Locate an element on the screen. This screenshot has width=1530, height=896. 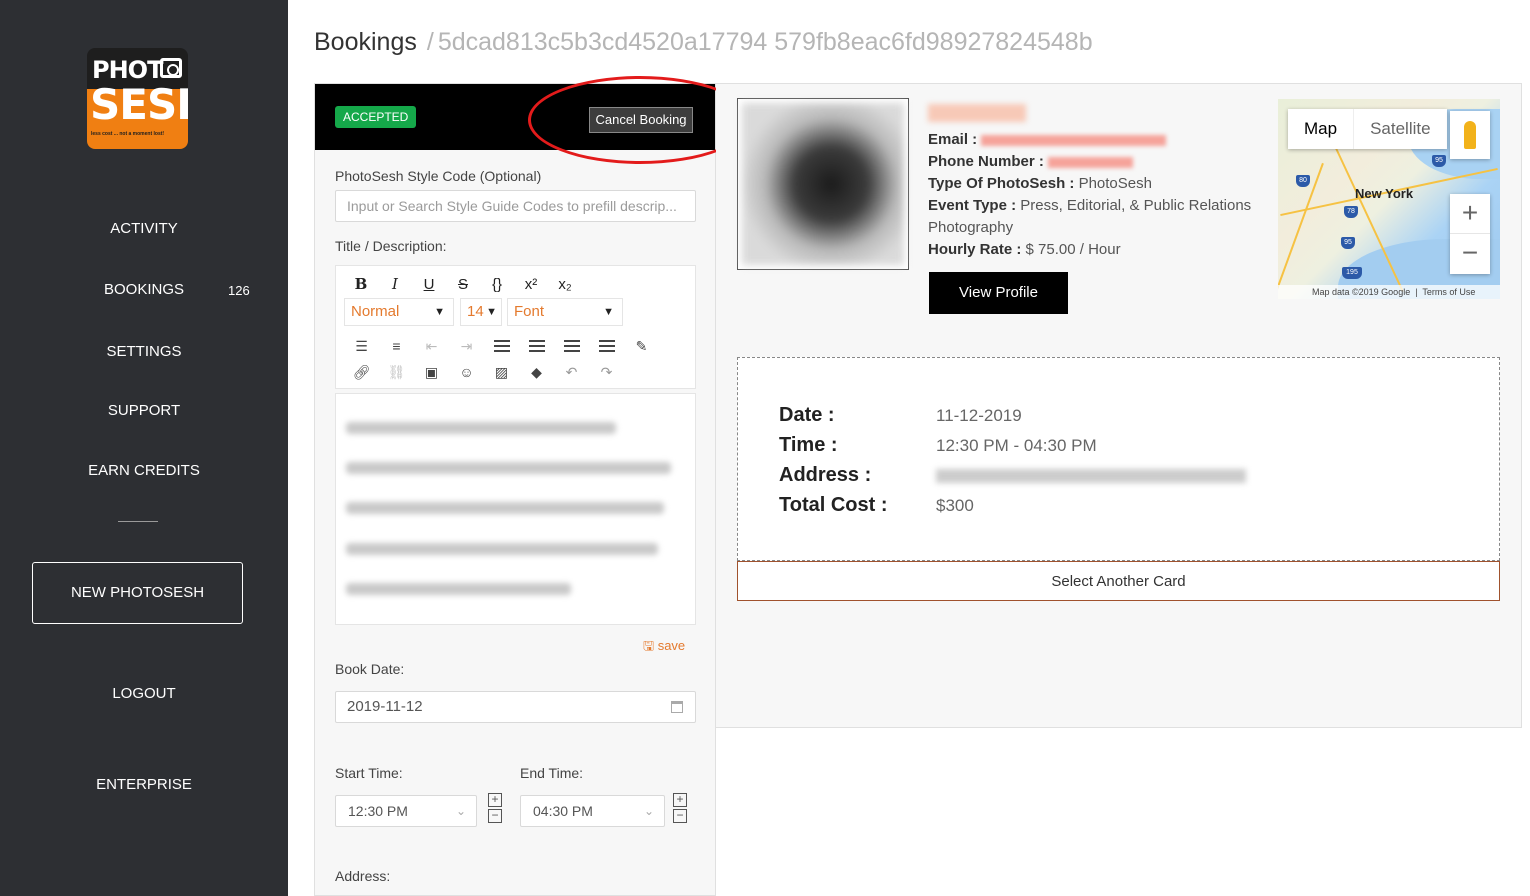
nav-divider is located at coordinates (138, 521).